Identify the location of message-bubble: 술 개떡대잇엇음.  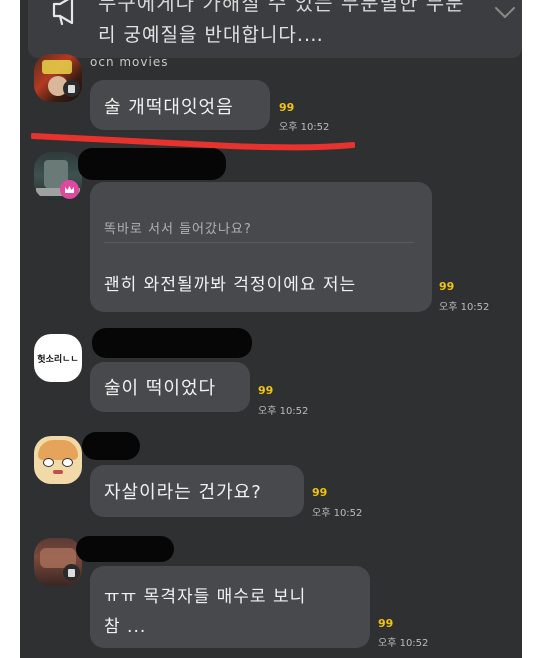
(180, 105).